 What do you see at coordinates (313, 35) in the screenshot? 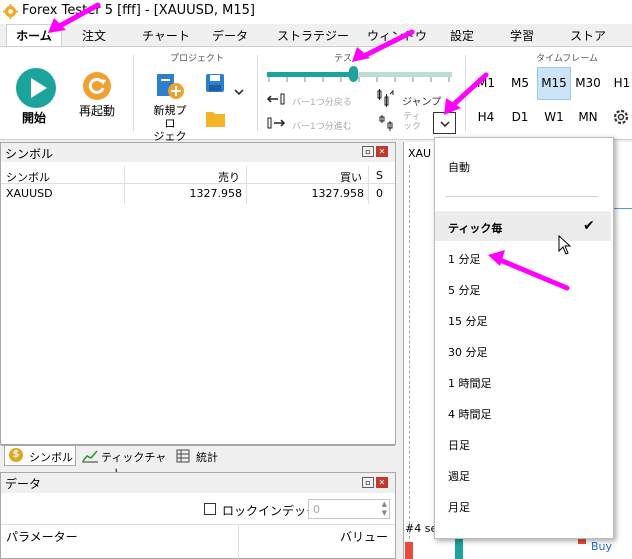
I see `tab-strategy: ストラテジー` at bounding box center [313, 35].